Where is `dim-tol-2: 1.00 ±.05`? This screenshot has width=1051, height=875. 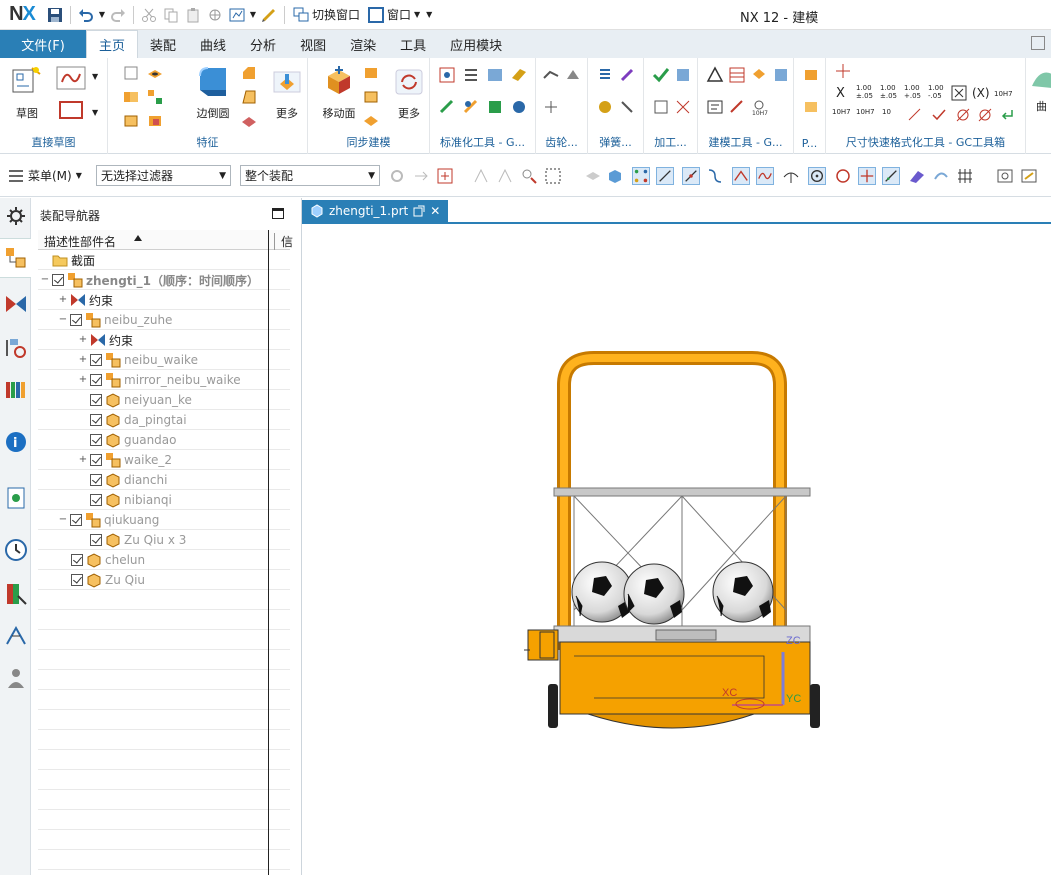
dim-tol-2: 1.00 ±.05 is located at coordinates (888, 92).